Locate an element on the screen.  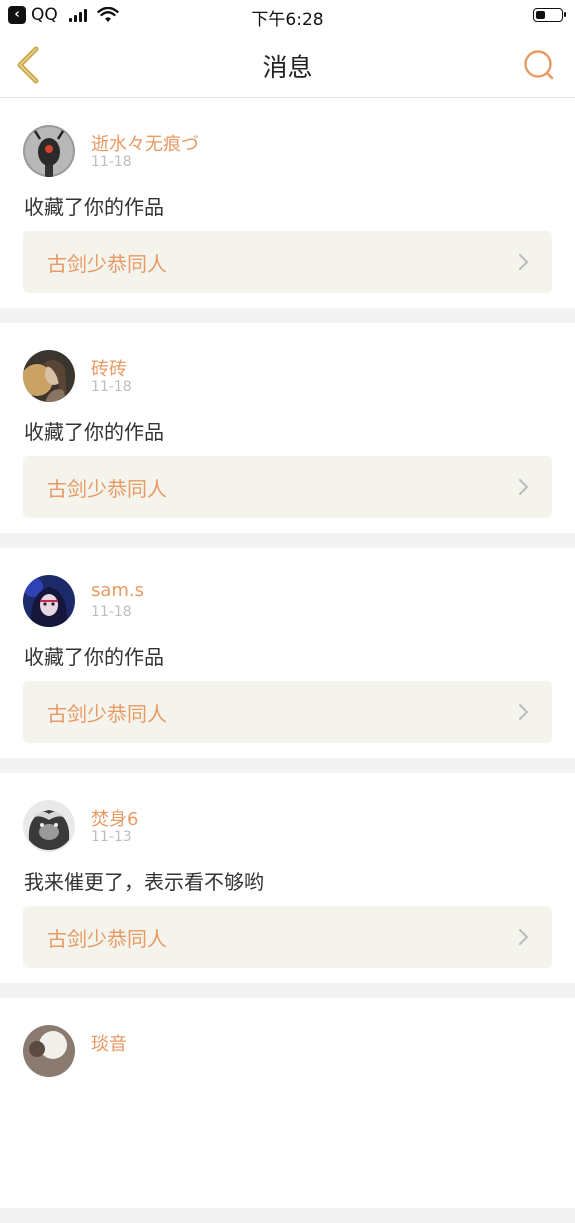
battery-icon is located at coordinates (549, 15).